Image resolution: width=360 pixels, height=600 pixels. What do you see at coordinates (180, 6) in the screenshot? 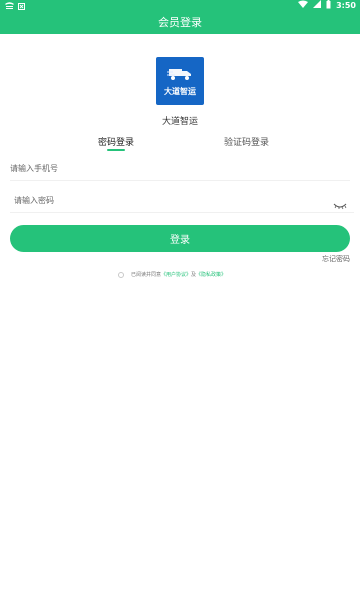
I see `status-bar: 3:50` at bounding box center [180, 6].